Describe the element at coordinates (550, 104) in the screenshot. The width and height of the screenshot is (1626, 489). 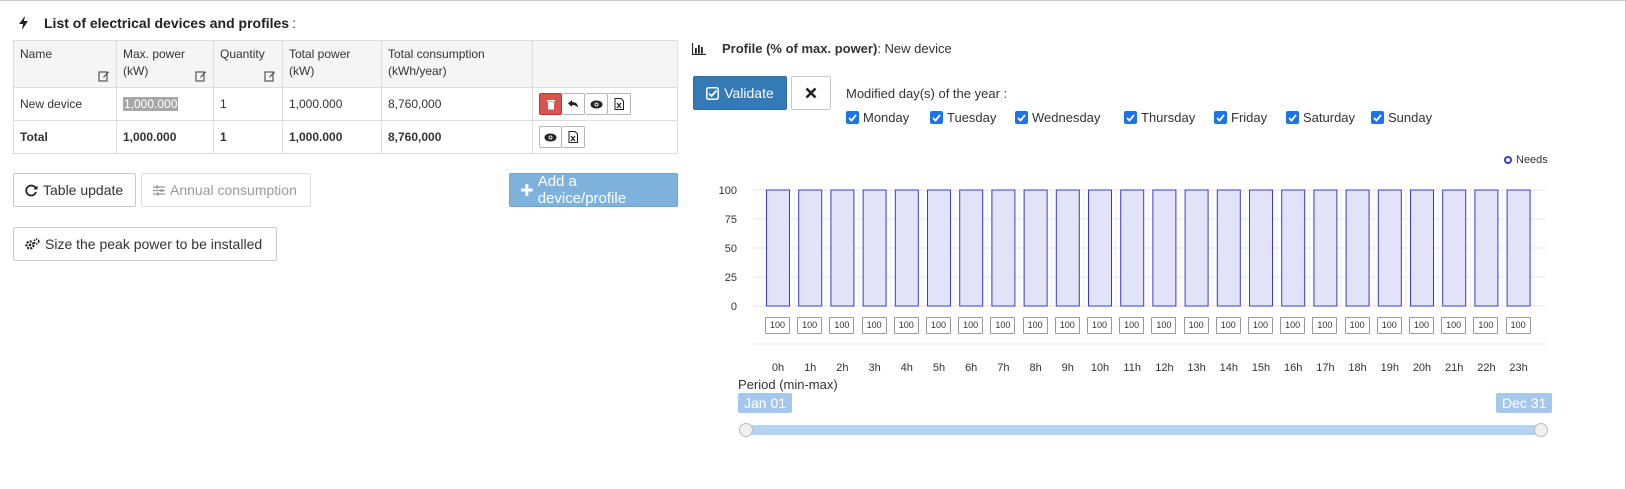
I see `delete-button` at that location.